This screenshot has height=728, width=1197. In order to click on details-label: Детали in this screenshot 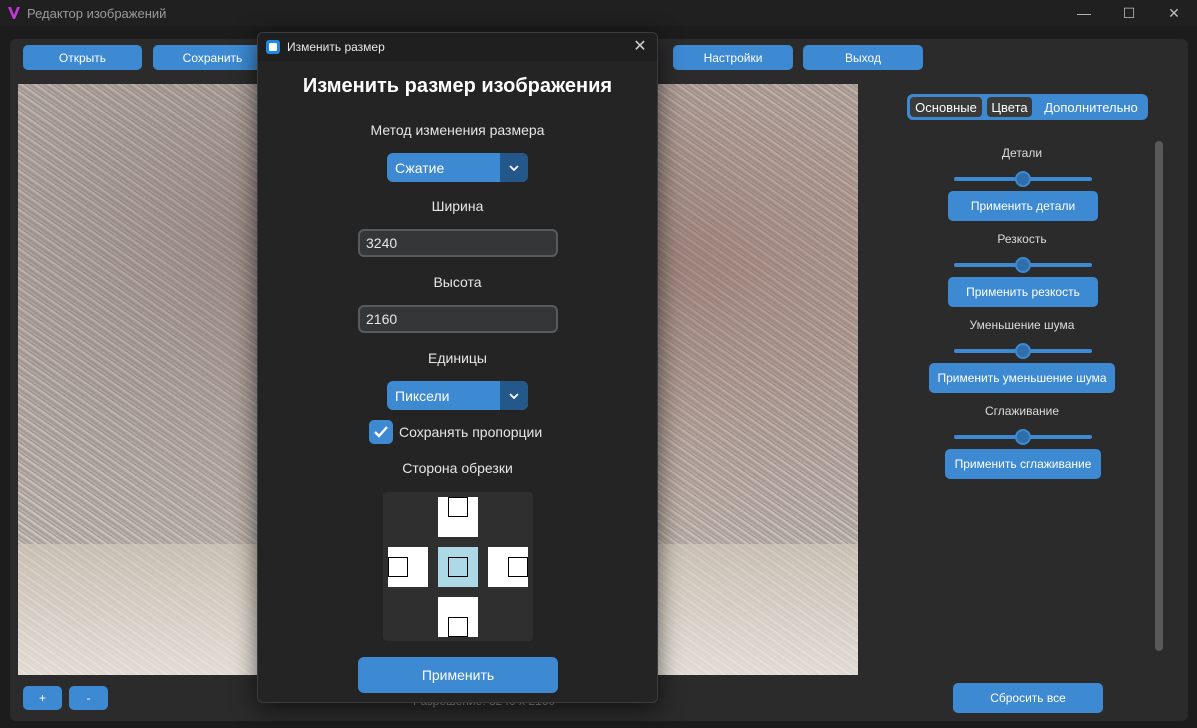, I will do `click(1022, 153)`.